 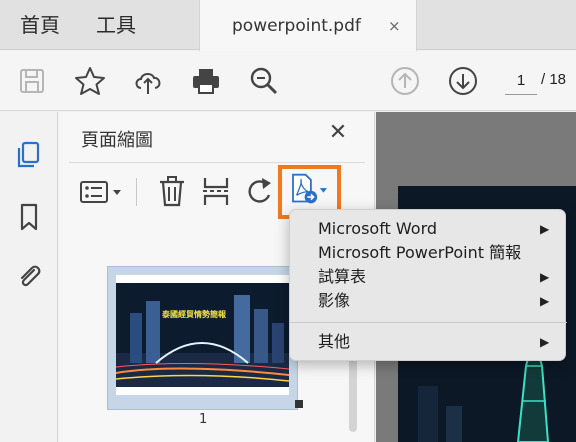 What do you see at coordinates (378, 228) in the screenshot?
I see `menu-item-label: Microsoft Word` at bounding box center [378, 228].